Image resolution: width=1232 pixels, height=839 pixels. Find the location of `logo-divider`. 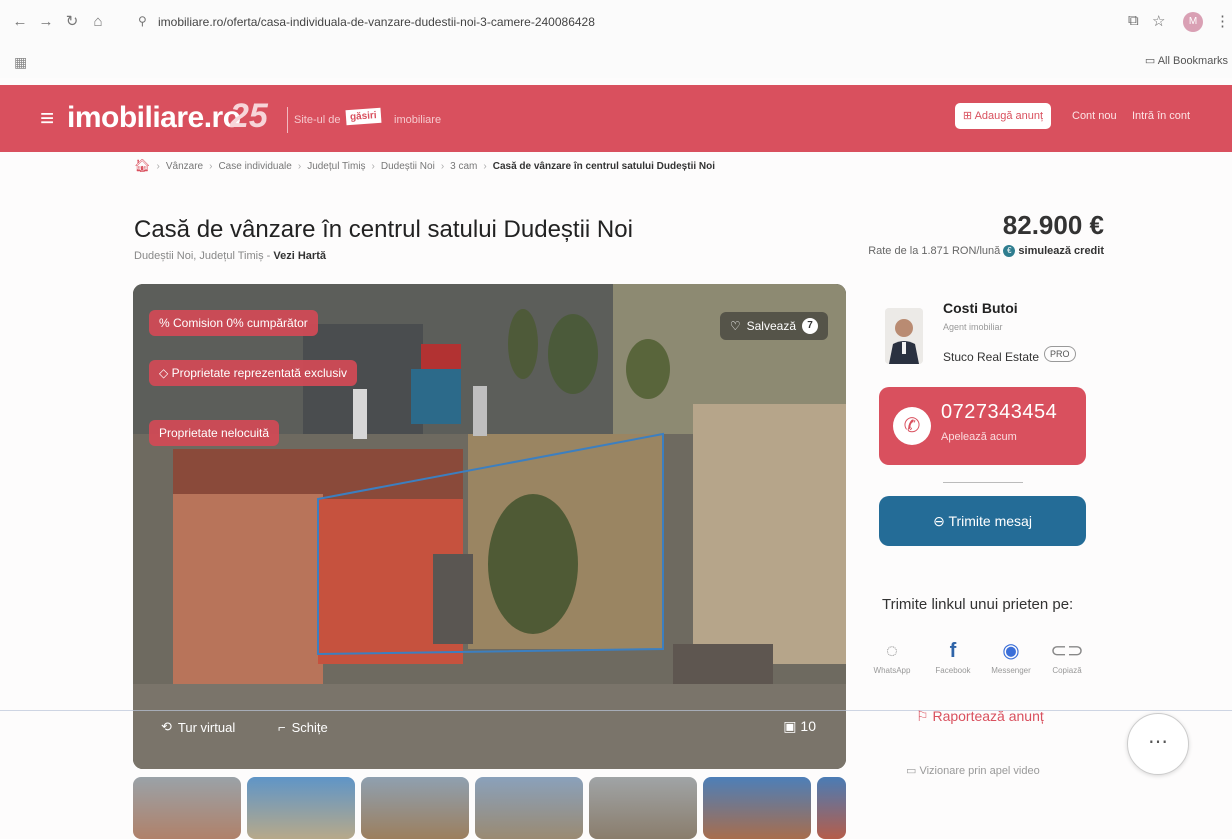

logo-divider is located at coordinates (287, 120).